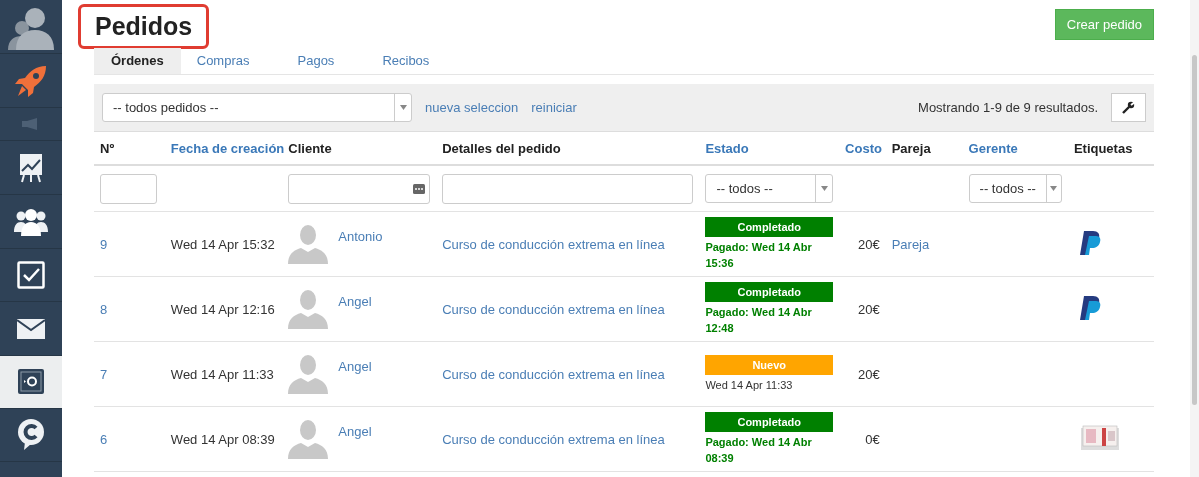 The width and height of the screenshot is (1199, 477). I want to click on column-header: Estado, so click(769, 148).